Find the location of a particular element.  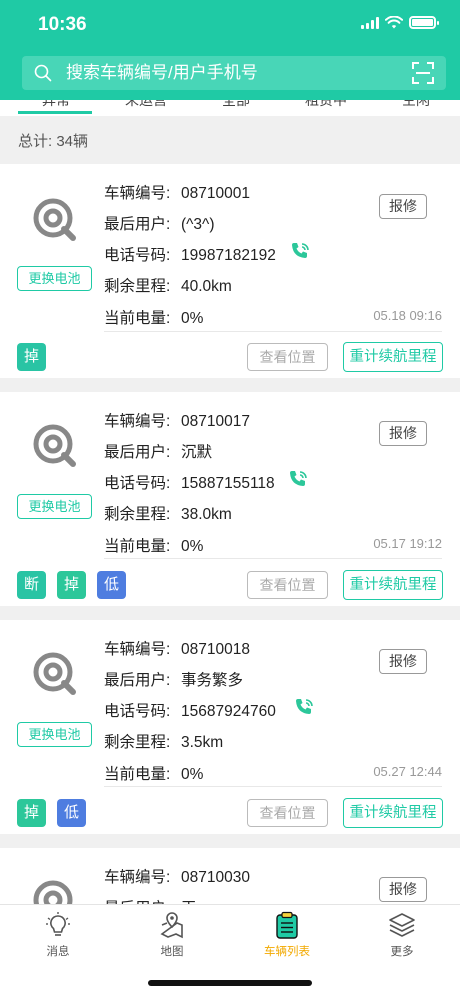

phone-row: 电话号码: 19987182192 is located at coordinates (190, 255).